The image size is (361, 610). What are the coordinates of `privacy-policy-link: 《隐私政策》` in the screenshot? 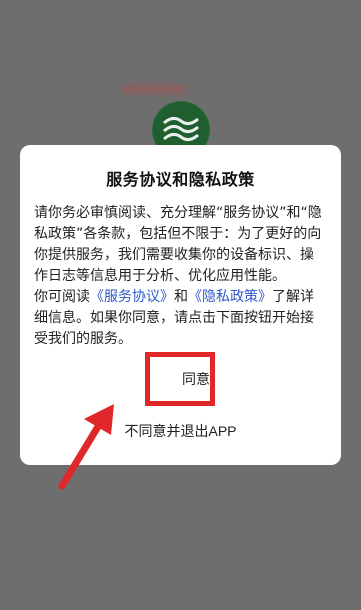 It's located at (230, 297).